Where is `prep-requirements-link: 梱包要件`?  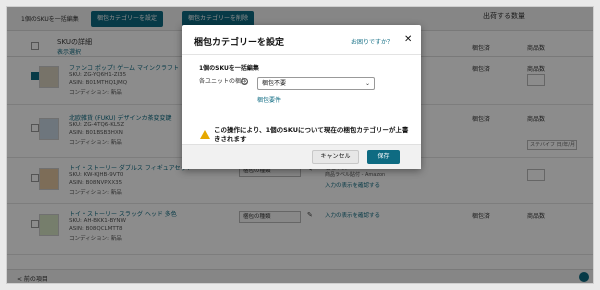 prep-requirements-link: 梱包要件 is located at coordinates (269, 99).